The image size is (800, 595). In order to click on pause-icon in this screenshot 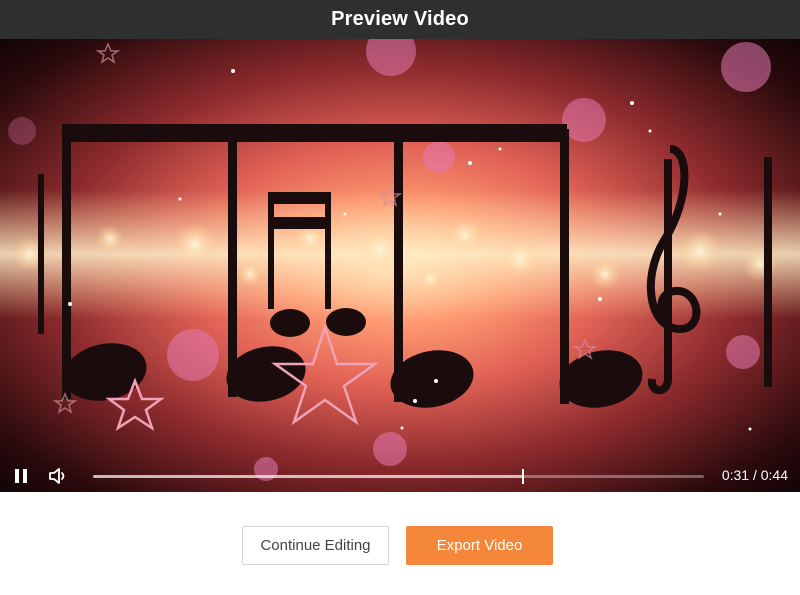, I will do `click(21, 476)`.